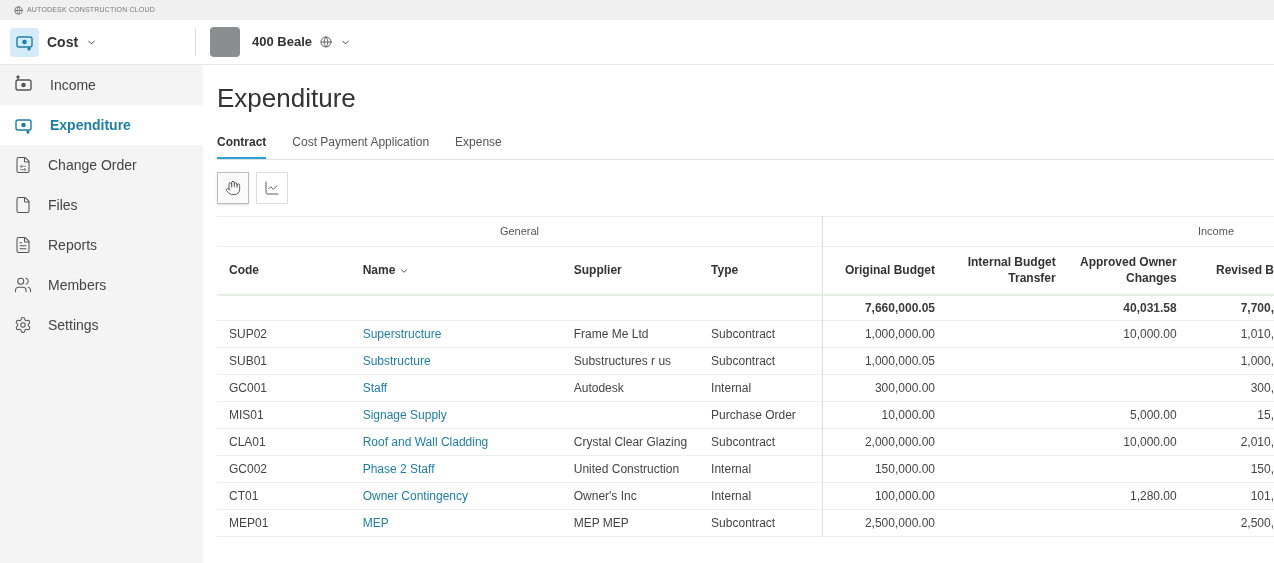 The width and height of the screenshot is (1274, 563). What do you see at coordinates (326, 42) in the screenshot?
I see `globe-icon` at bounding box center [326, 42].